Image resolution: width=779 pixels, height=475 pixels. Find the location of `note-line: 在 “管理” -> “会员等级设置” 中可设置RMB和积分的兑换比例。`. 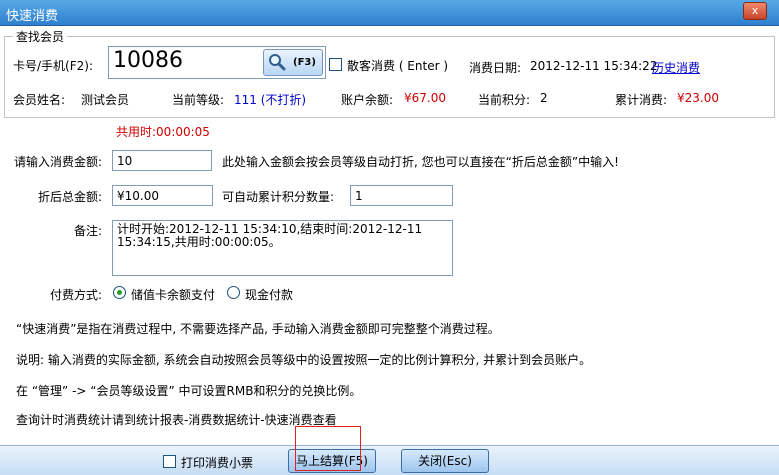

note-line: 在 “管理” -> “会员等级设置” 中可设置RMB和积分的兑换比例。 is located at coordinates (189, 391).